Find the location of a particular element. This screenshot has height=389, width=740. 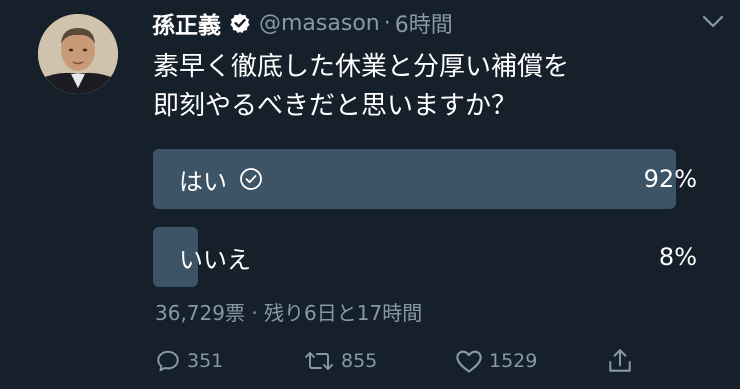

avatar is located at coordinates (78, 54).